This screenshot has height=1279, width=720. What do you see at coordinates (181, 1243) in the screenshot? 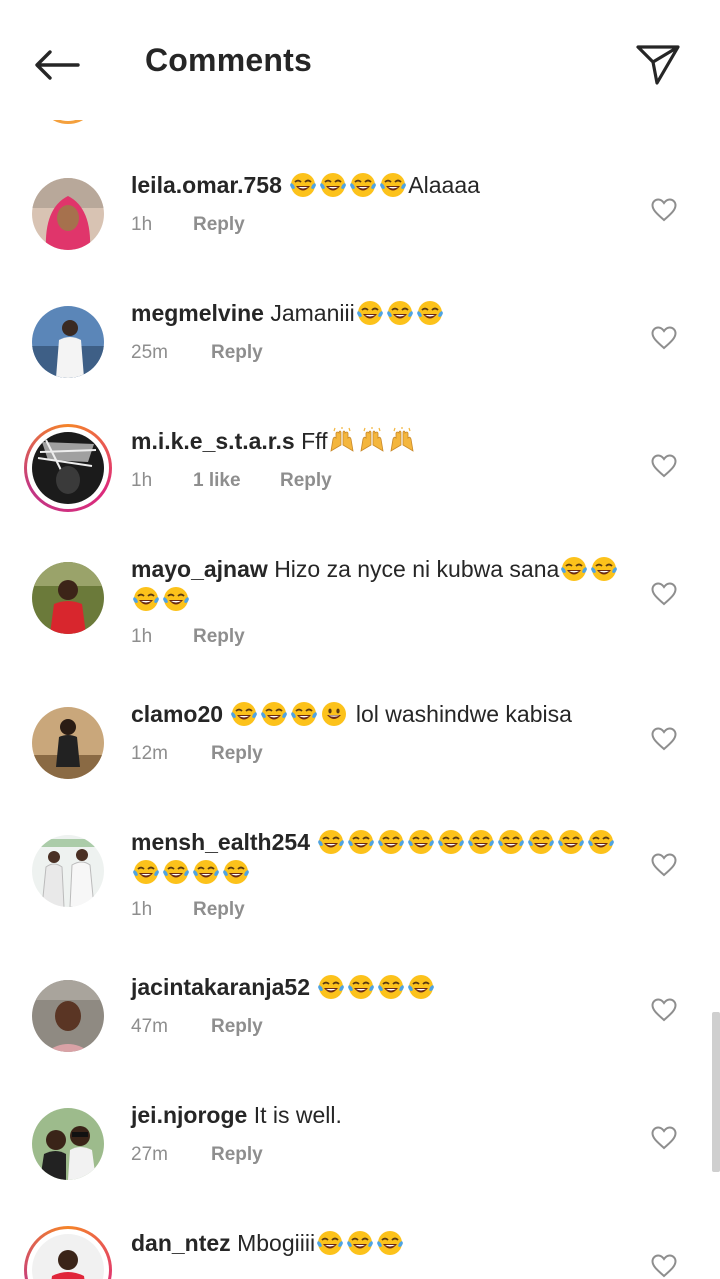
I see `comment-username: dan_ntez` at bounding box center [181, 1243].